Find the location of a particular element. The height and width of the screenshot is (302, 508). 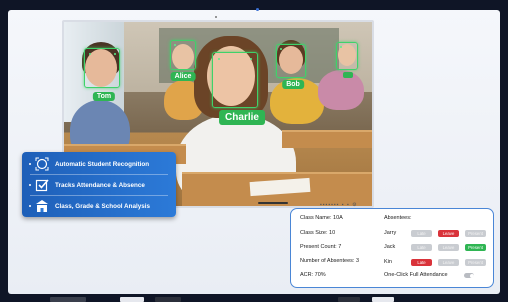

absentee-name: Kin is located at coordinates (388, 262).